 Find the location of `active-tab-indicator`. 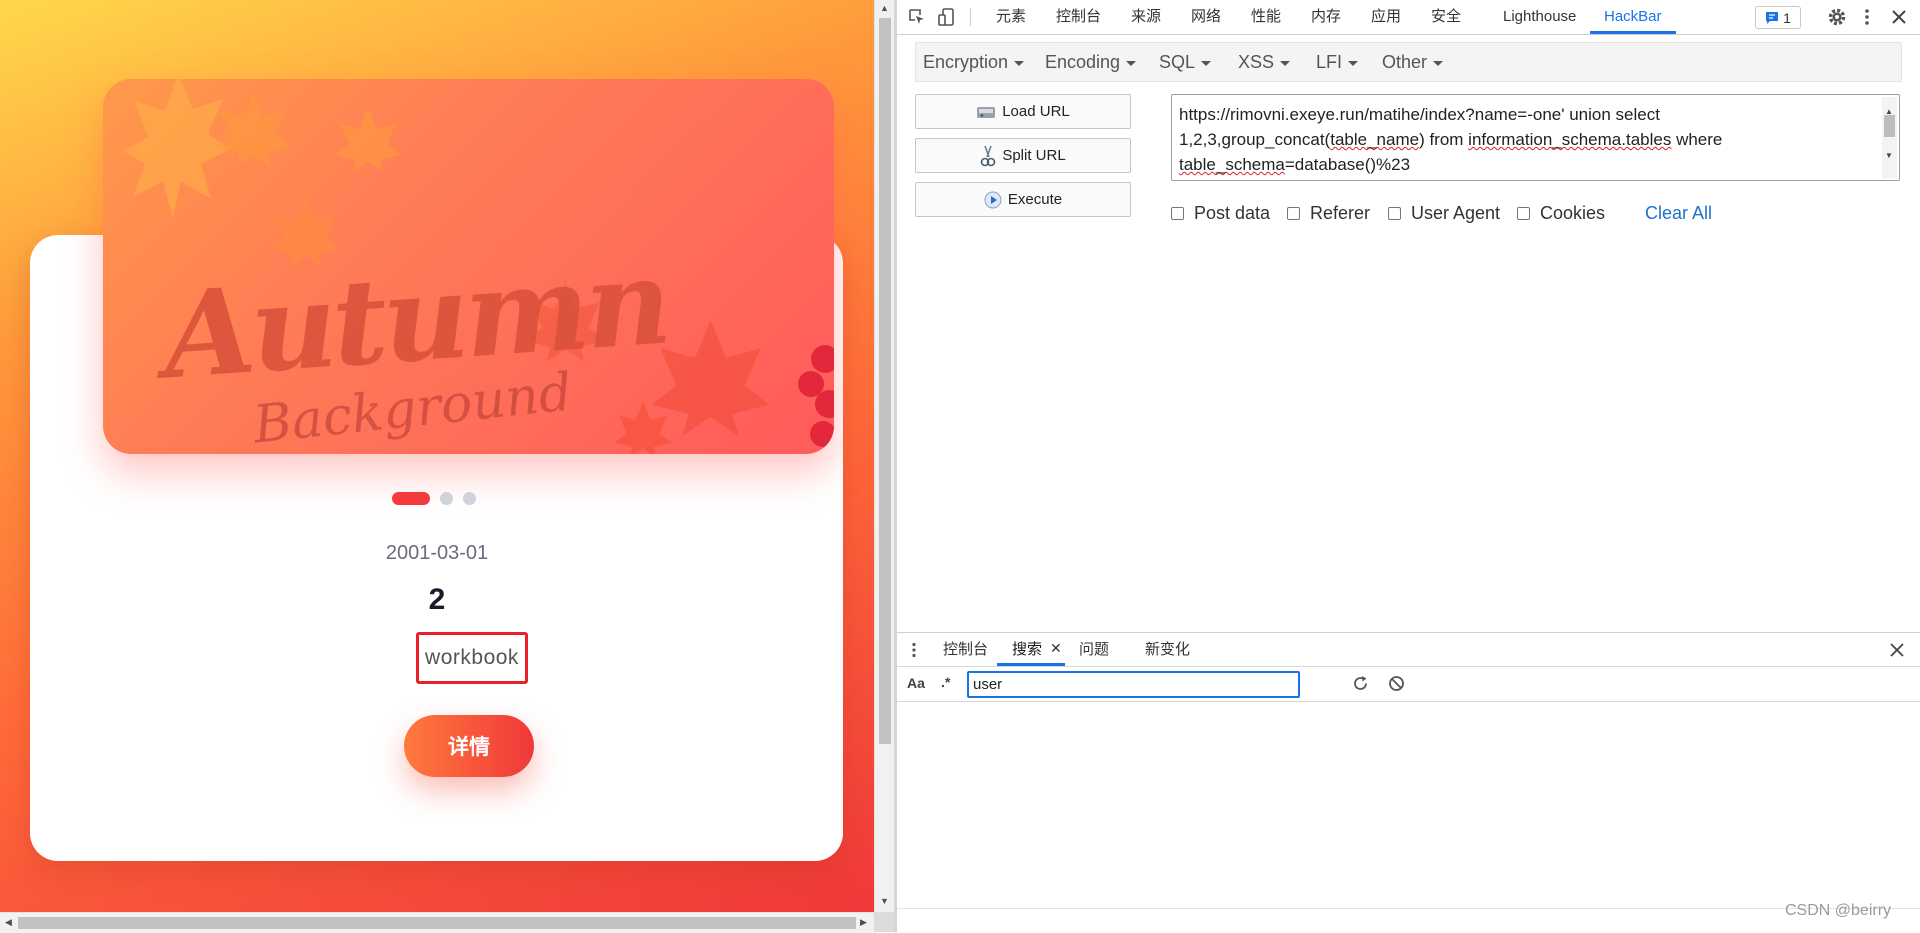

active-tab-indicator is located at coordinates (1633, 32).